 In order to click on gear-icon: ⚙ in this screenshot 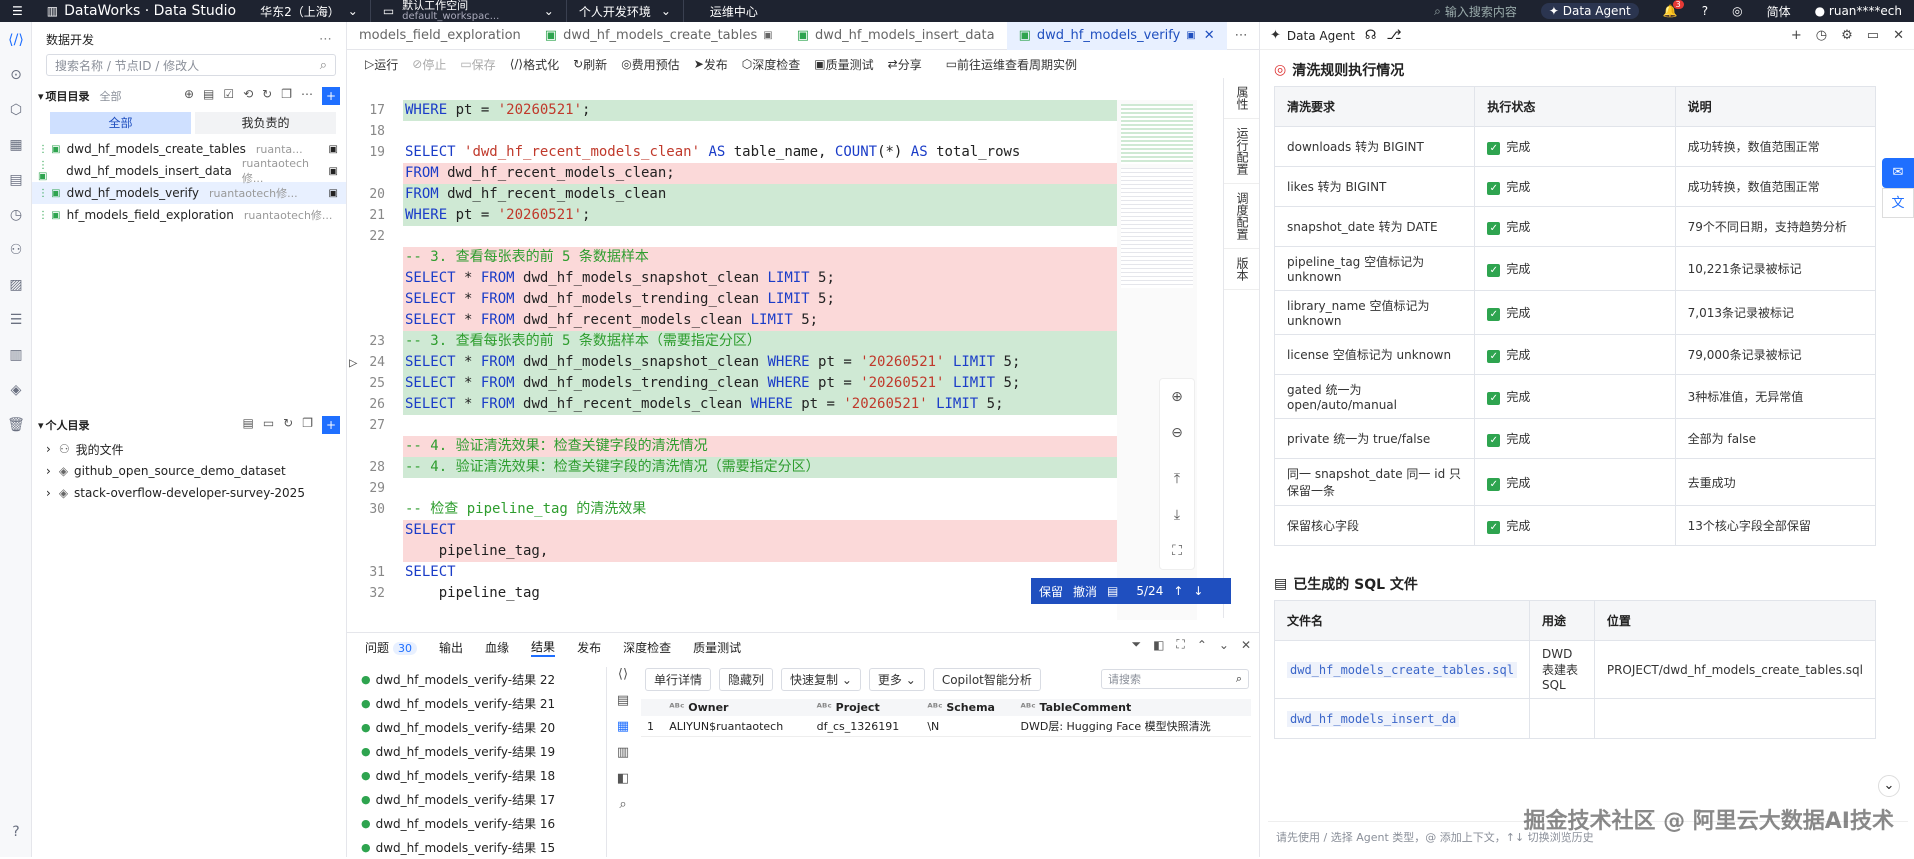, I will do `click(1847, 35)`.